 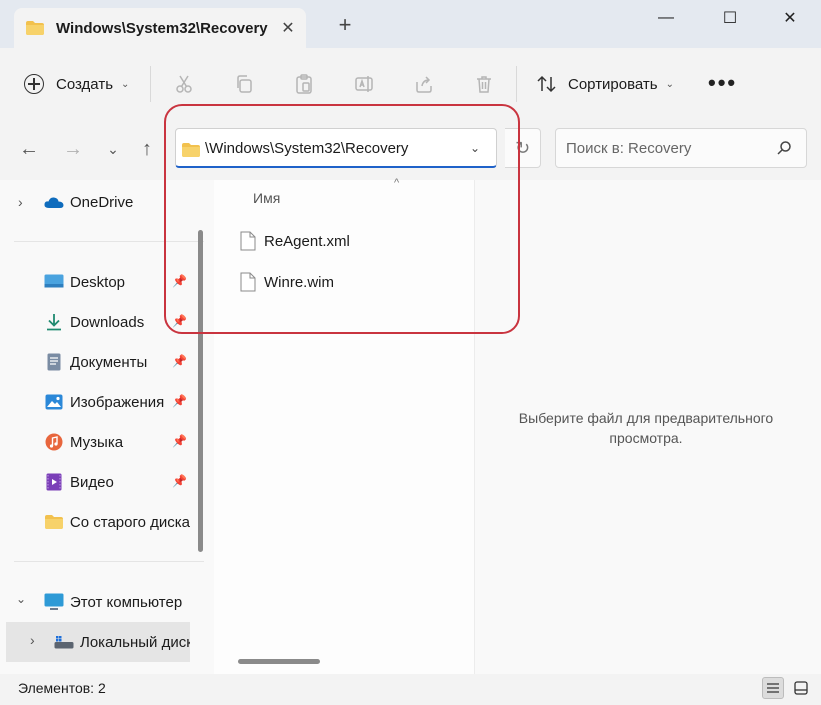 I want to click on items-count: Элементов: 2, so click(x=62, y=688).